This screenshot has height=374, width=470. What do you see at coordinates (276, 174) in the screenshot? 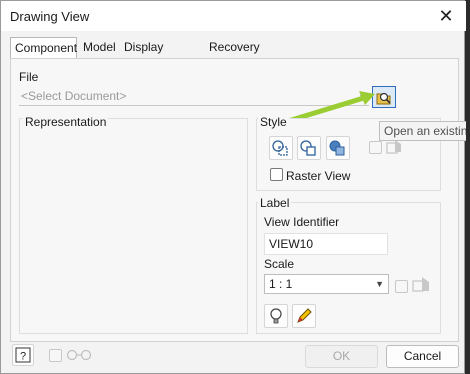
I see `raster-view-checkbox` at bounding box center [276, 174].